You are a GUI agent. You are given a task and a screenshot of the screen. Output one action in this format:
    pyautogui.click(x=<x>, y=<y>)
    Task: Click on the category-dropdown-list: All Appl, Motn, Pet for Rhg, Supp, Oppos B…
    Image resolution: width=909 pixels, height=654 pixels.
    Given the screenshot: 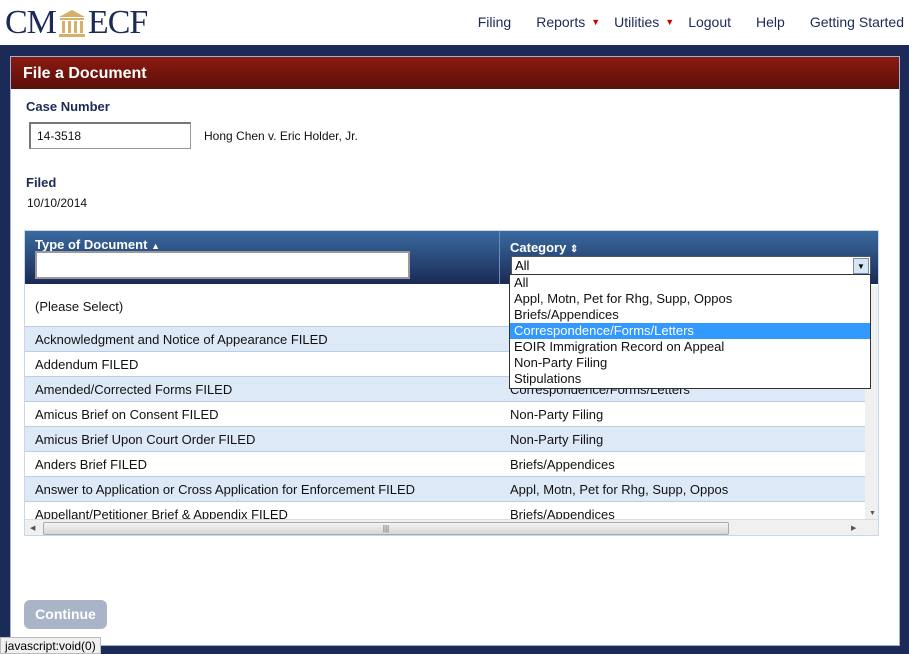 What is the action you would take?
    pyautogui.click(x=690, y=331)
    